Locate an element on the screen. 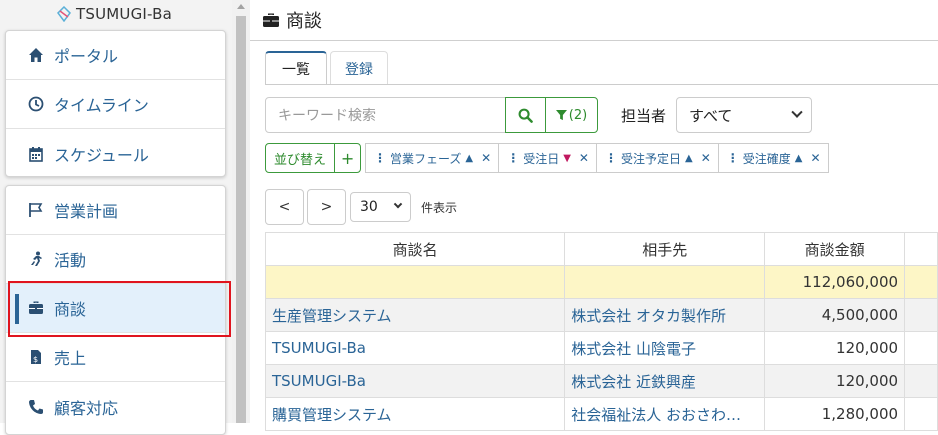  search-icon is located at coordinates (525, 115).